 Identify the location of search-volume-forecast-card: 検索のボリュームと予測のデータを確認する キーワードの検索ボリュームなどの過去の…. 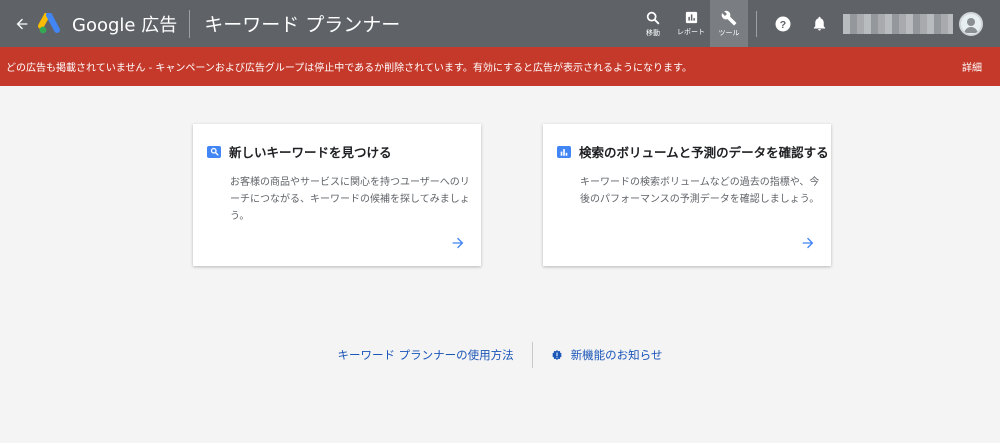
(687, 195).